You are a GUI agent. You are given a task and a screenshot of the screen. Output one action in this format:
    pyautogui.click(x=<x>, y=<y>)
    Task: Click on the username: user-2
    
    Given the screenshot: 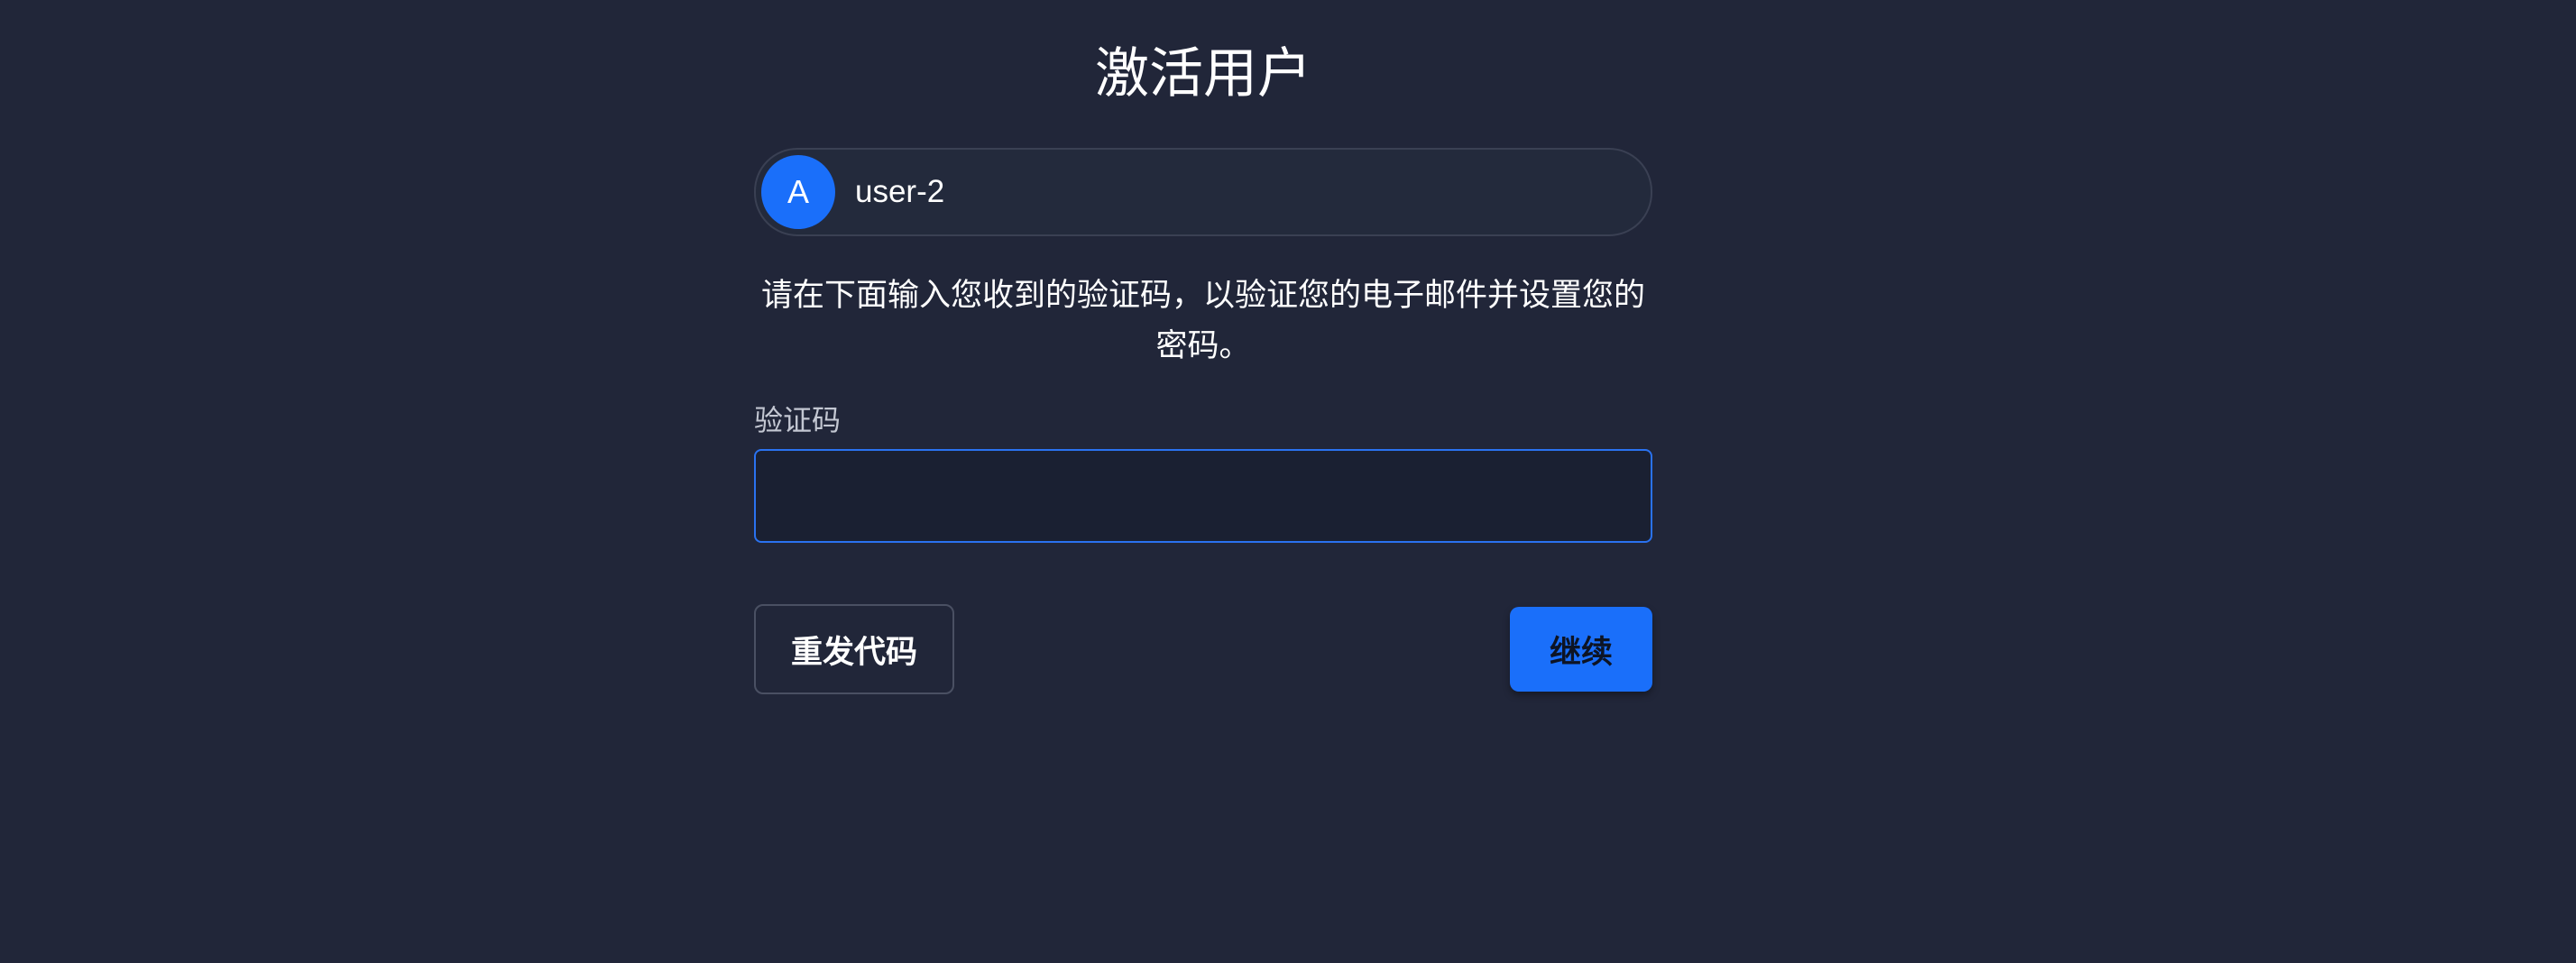 What is the action you would take?
    pyautogui.click(x=900, y=191)
    